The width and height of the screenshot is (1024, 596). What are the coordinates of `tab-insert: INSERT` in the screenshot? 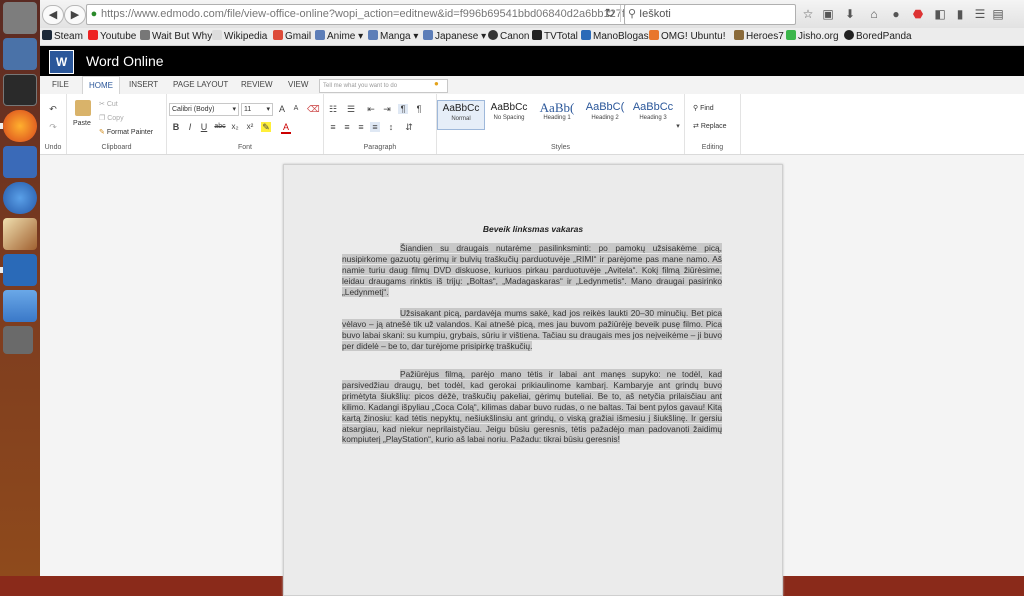 It's located at (143, 85).